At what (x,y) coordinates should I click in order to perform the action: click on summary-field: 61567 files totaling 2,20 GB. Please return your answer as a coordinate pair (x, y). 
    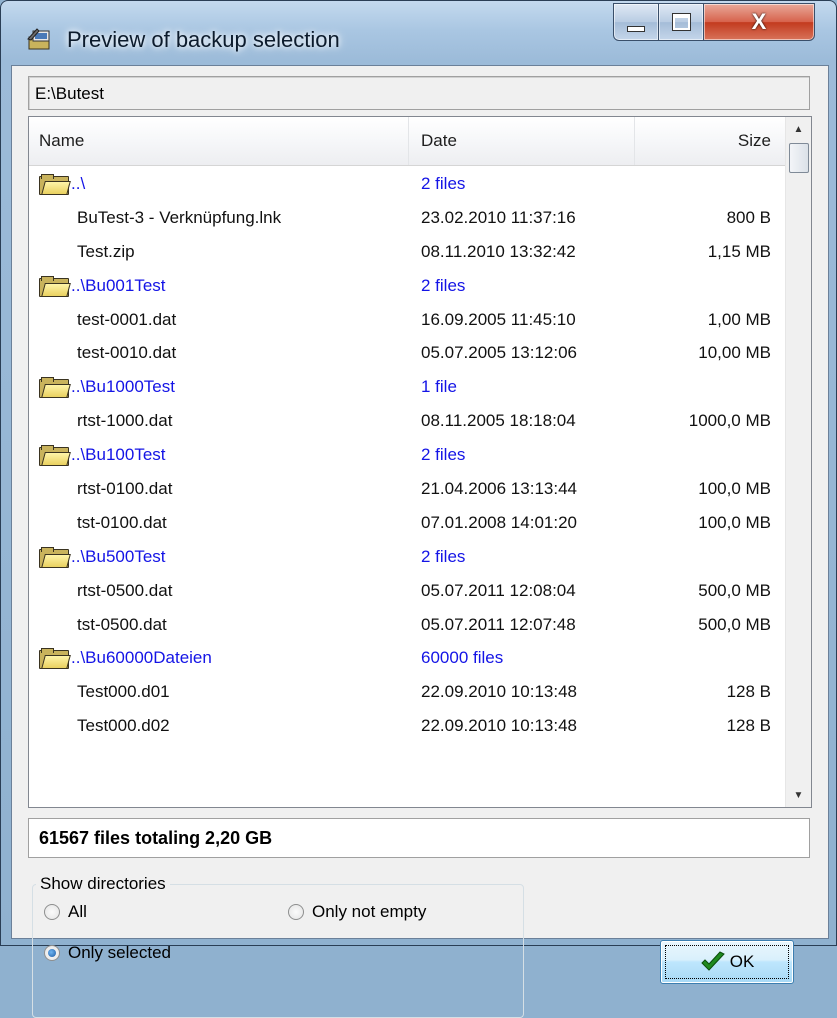
    Looking at the image, I should click on (419, 838).